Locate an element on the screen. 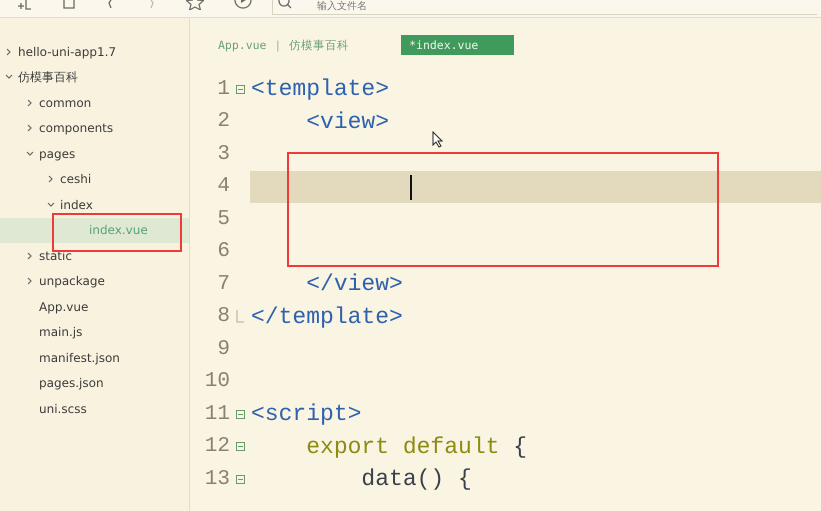  tree-item: components is located at coordinates (94, 128).